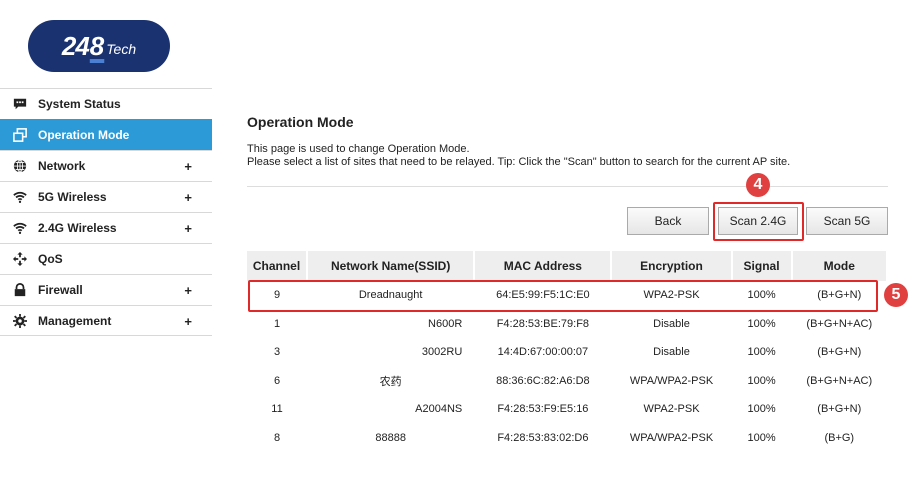 This screenshot has width=913, height=478. What do you see at coordinates (277, 352) in the screenshot?
I see `cell-channel: 3` at bounding box center [277, 352].